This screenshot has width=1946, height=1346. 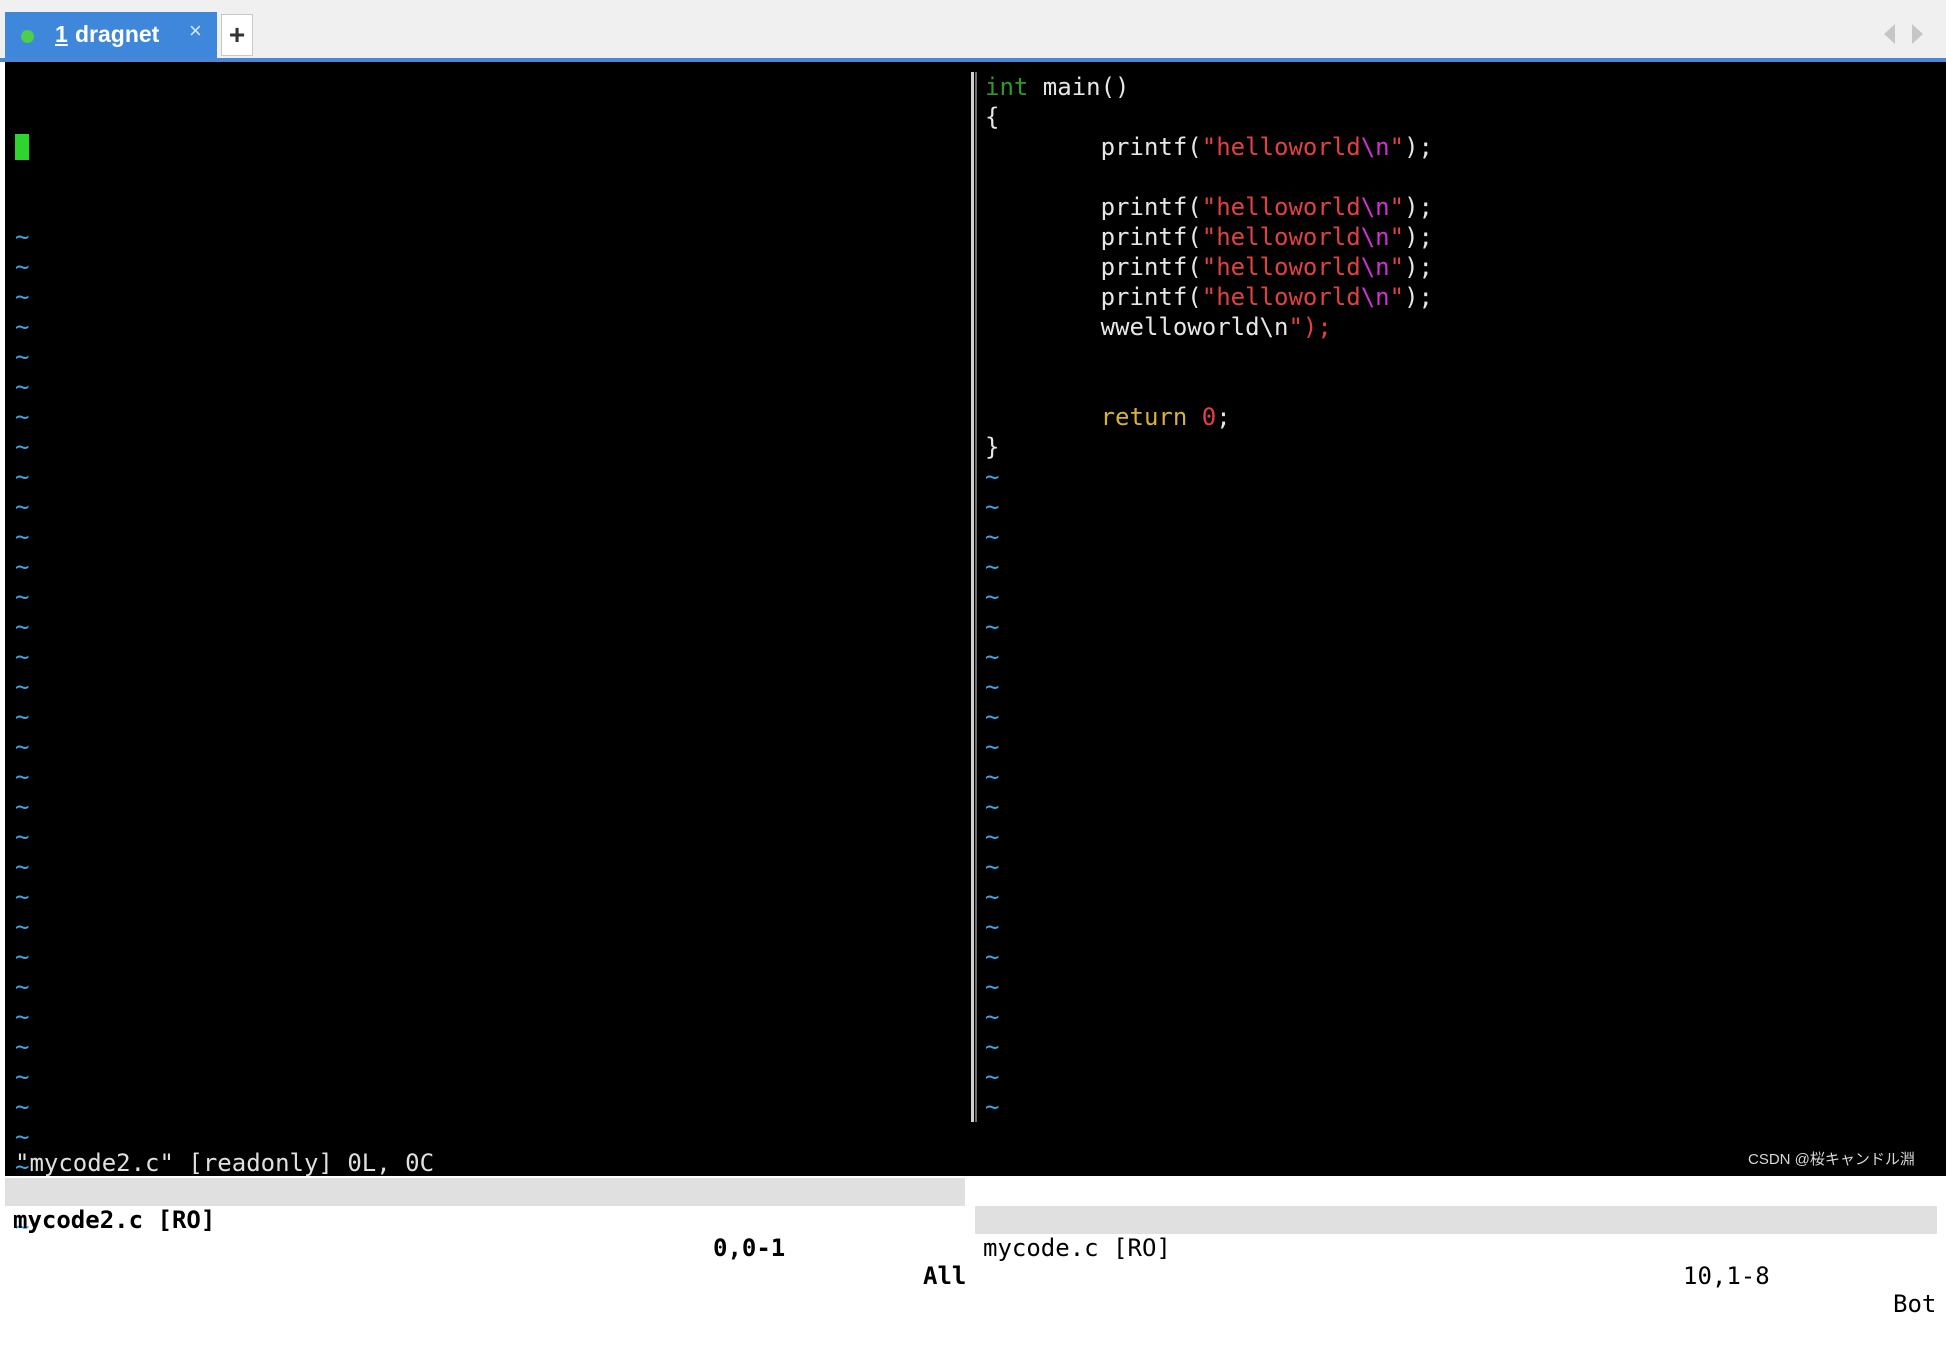 I want to click on tab-bar: 1 dragnet × +, so click(x=973, y=31).